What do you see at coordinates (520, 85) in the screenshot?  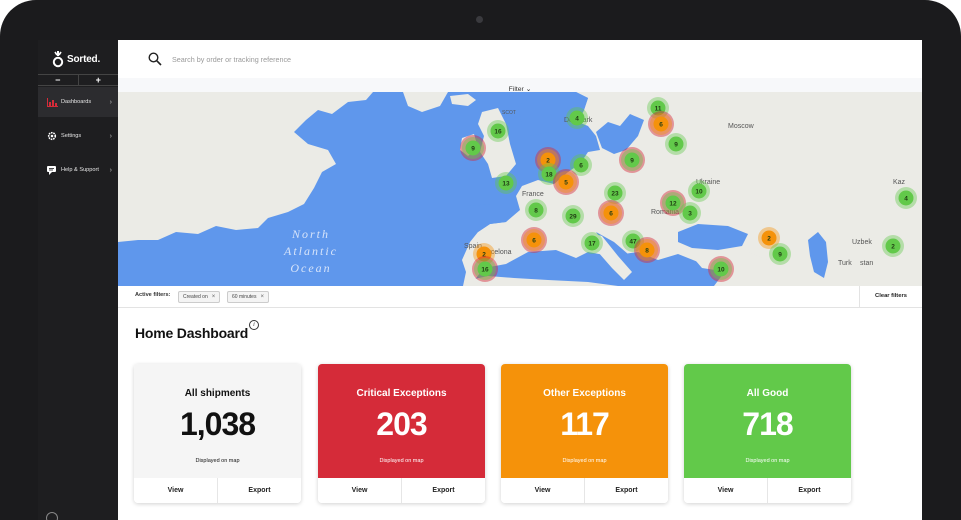 I see `filter-bar: Filter ⌄` at bounding box center [520, 85].